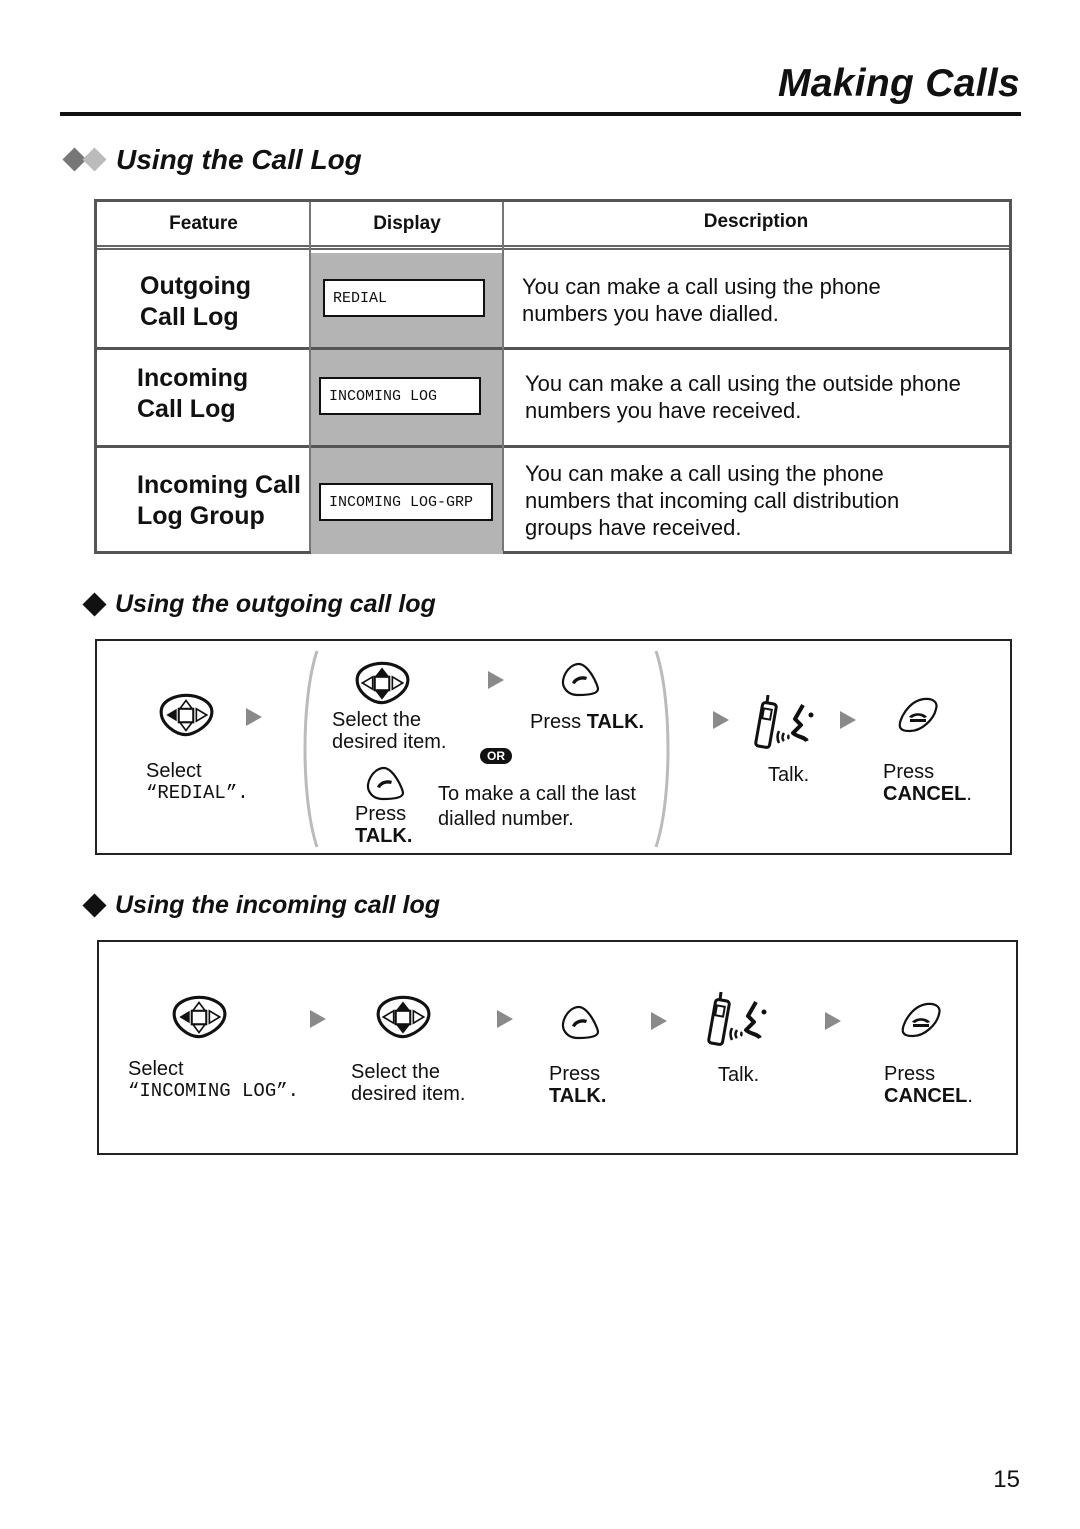  I want to click on table-header: Feature Display Description, so click(553, 226).